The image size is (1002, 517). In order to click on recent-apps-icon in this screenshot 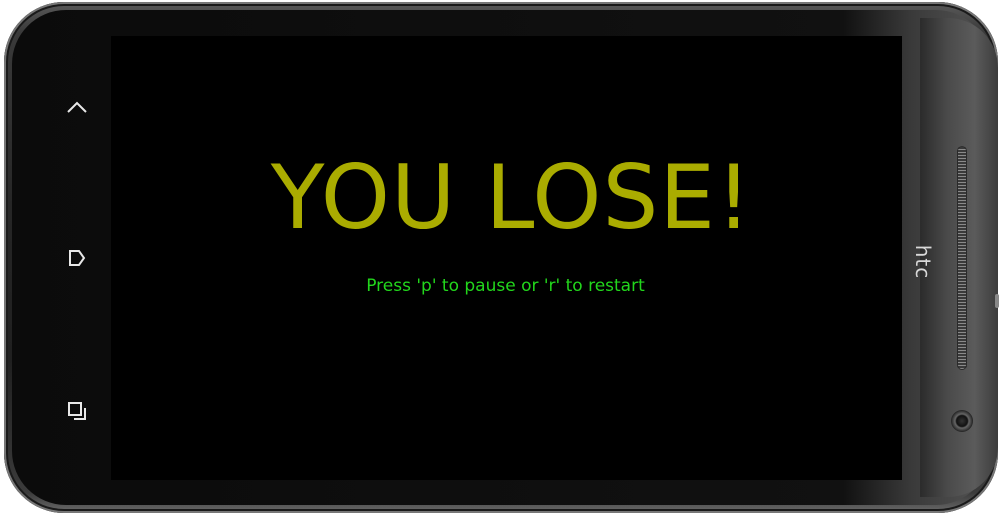, I will do `click(77, 411)`.